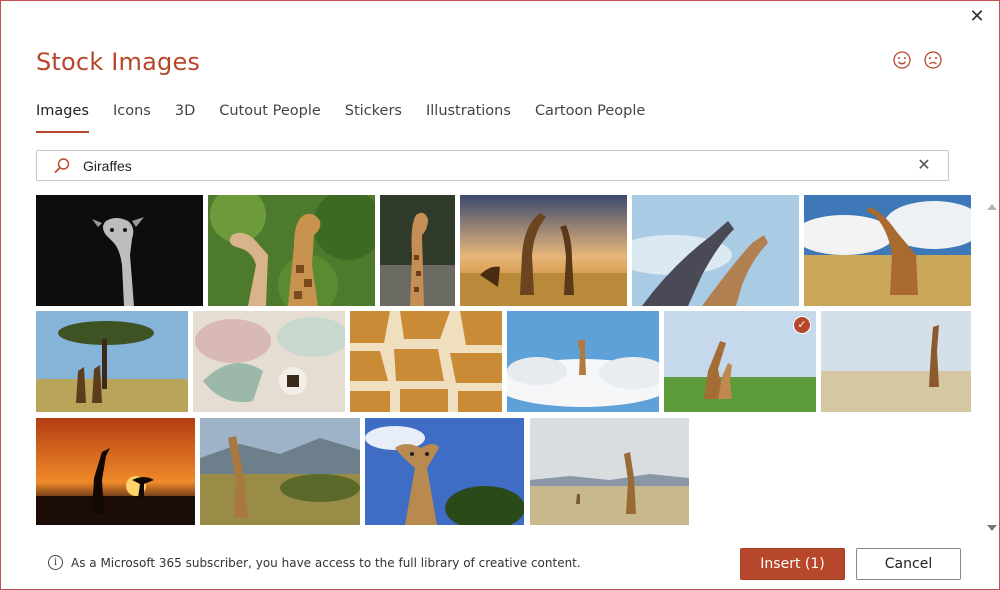  Describe the element at coordinates (902, 60) in the screenshot. I see `smile-feedback-icon` at that location.